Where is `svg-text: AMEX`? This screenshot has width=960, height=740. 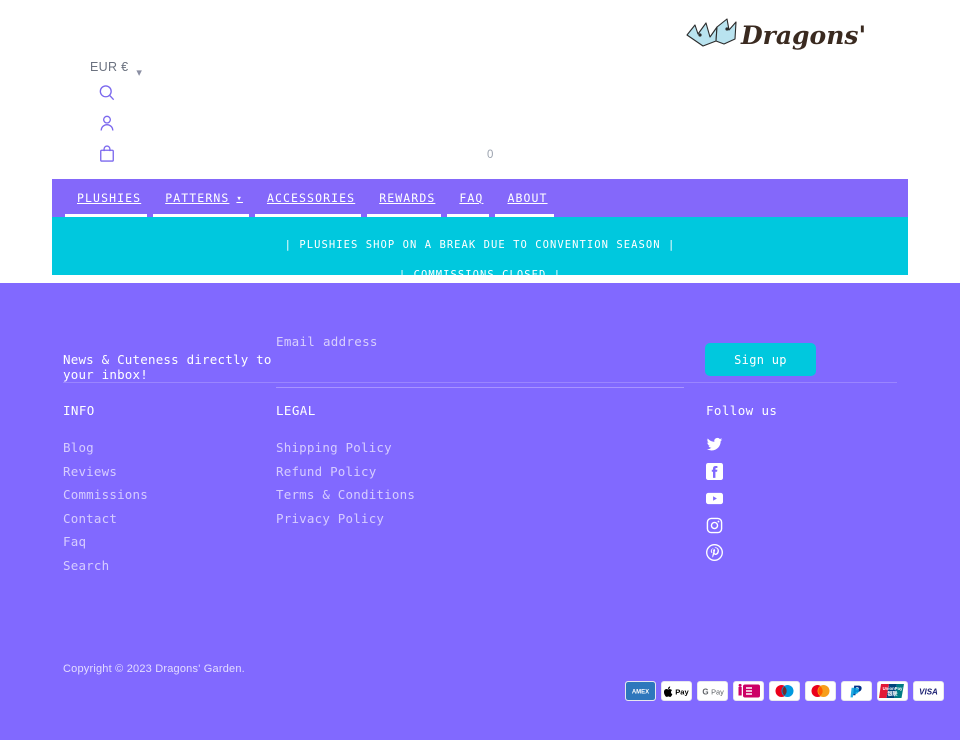
svg-text: AMEX is located at coordinates (640, 693).